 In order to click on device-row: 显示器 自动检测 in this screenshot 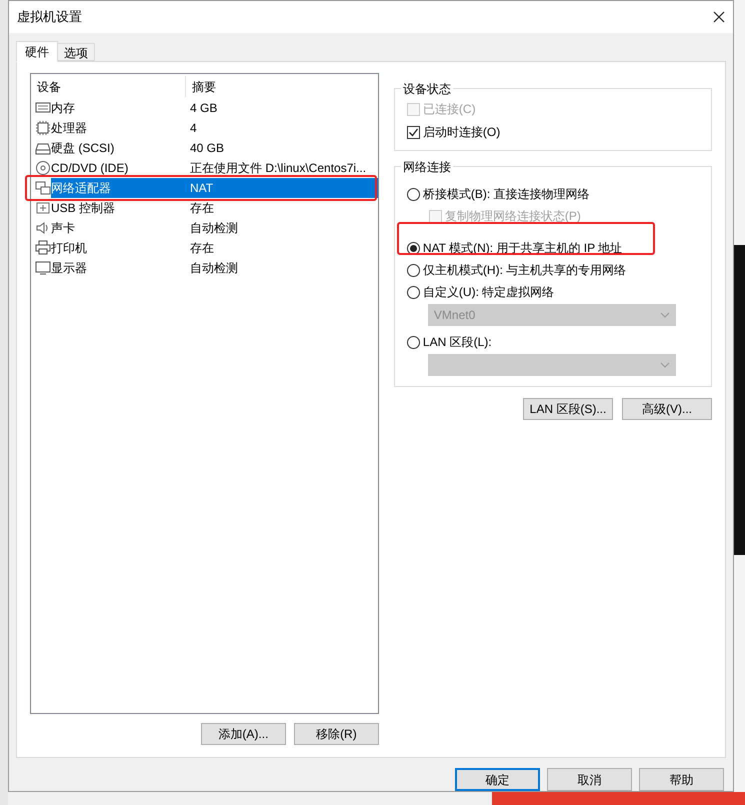, I will do `click(214, 268)`.